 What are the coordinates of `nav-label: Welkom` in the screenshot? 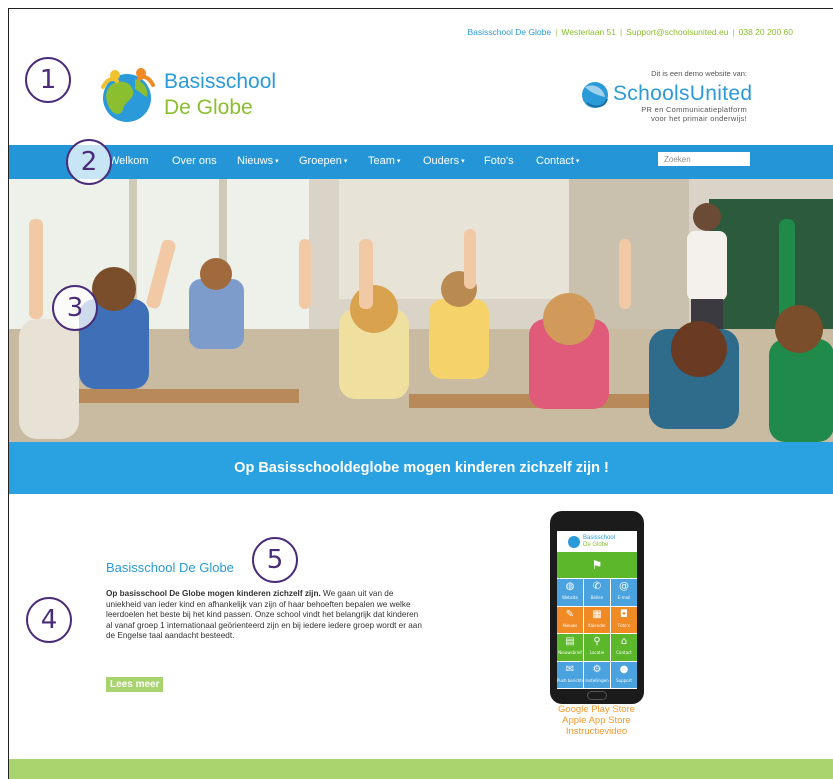 It's located at (129, 161).